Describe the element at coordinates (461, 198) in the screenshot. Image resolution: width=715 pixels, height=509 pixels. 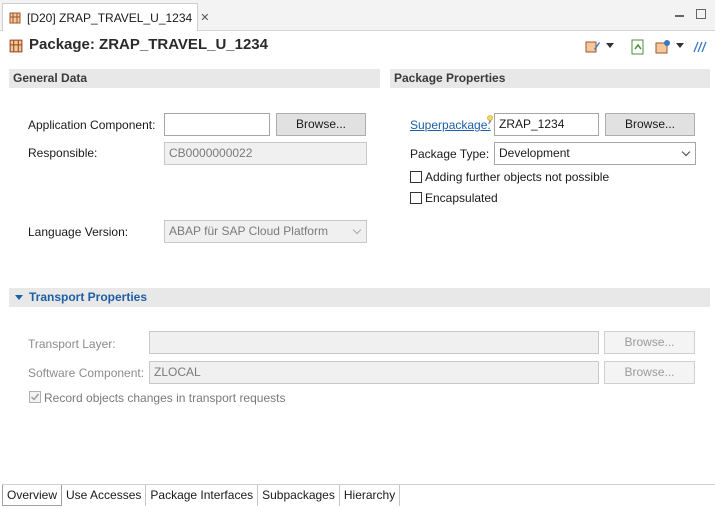
I see `encapsulated-label: Encapsulated` at that location.